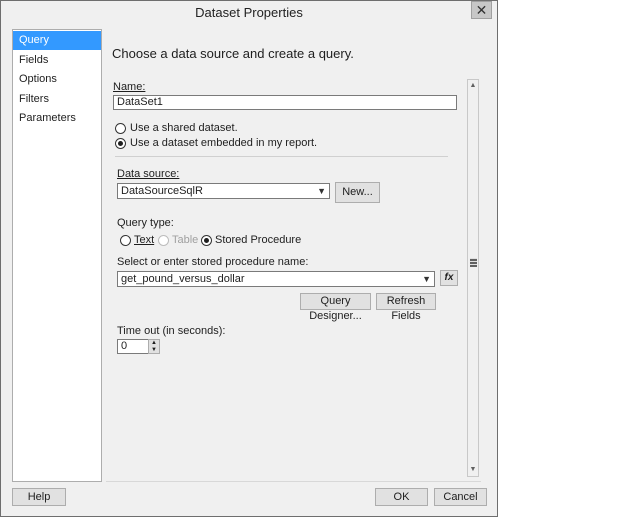 This screenshot has height=519, width=624. Describe the element at coordinates (163, 240) in the screenshot. I see `query-type-table-radio` at that location.